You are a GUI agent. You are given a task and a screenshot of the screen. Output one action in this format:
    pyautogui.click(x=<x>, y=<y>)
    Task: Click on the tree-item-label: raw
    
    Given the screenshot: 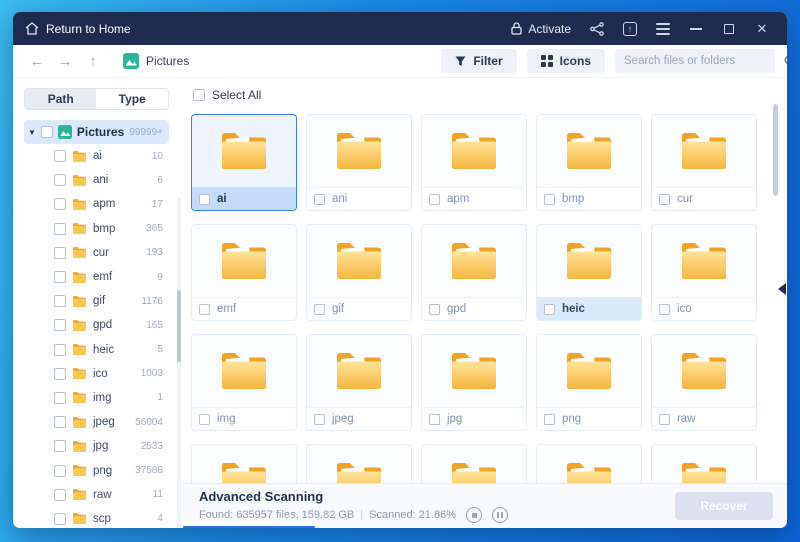 What is the action you would take?
    pyautogui.click(x=102, y=494)
    